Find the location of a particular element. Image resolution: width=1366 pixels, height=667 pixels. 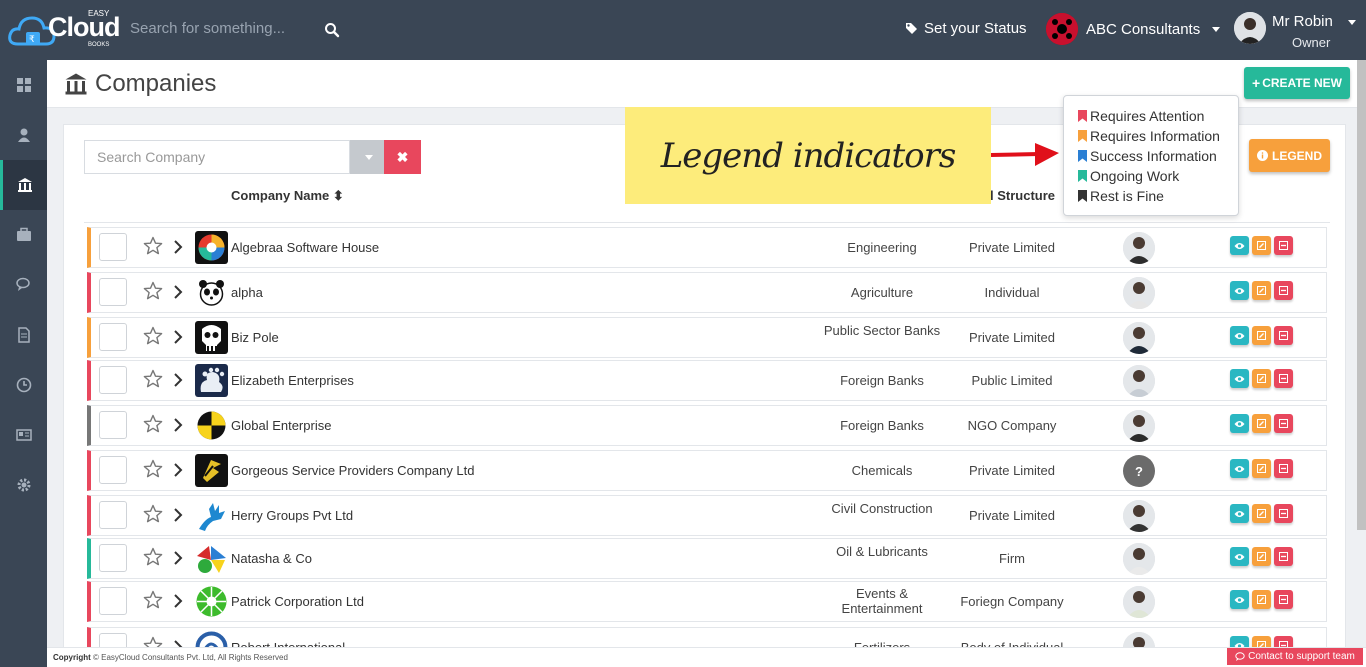

company-name: Algebraa Software House is located at coordinates (305, 247).